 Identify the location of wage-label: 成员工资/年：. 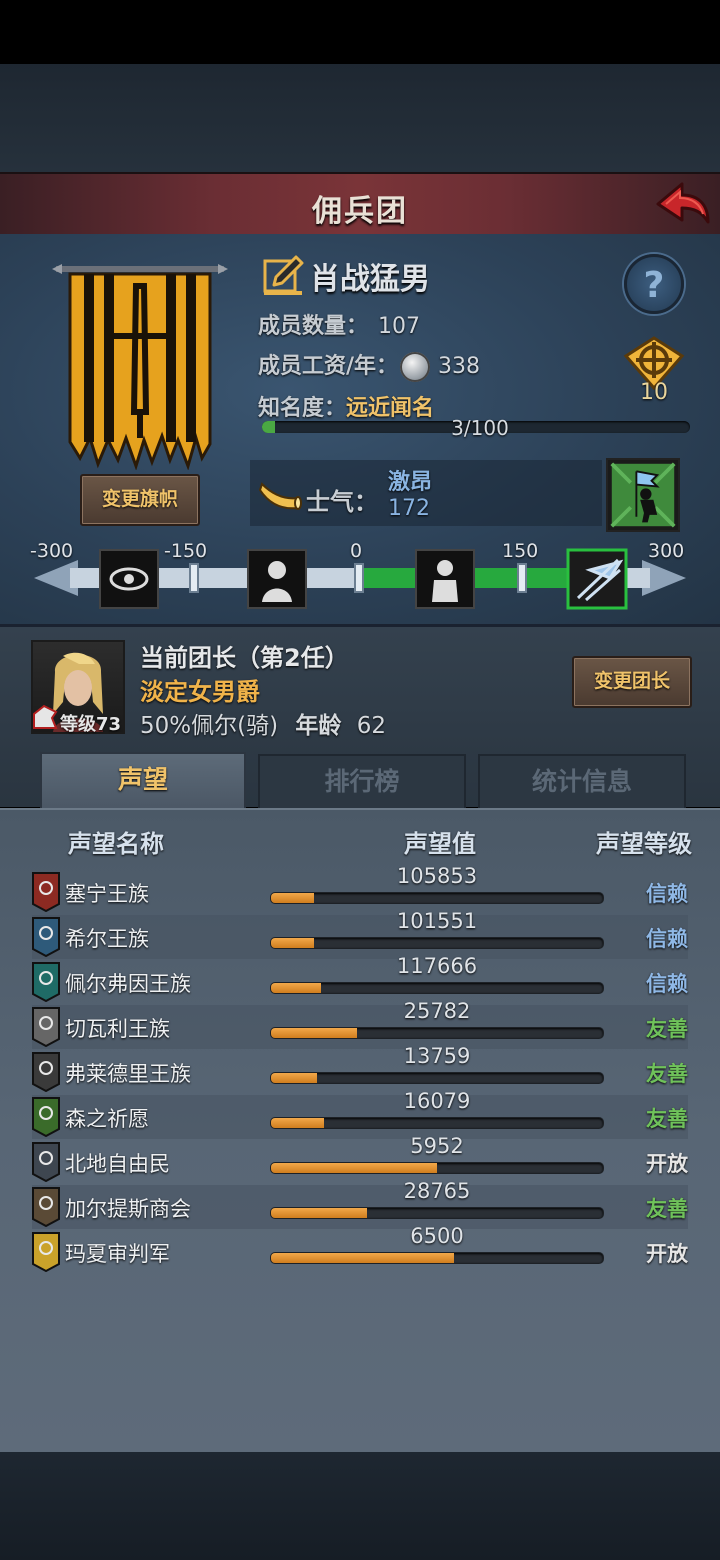
(328, 366).